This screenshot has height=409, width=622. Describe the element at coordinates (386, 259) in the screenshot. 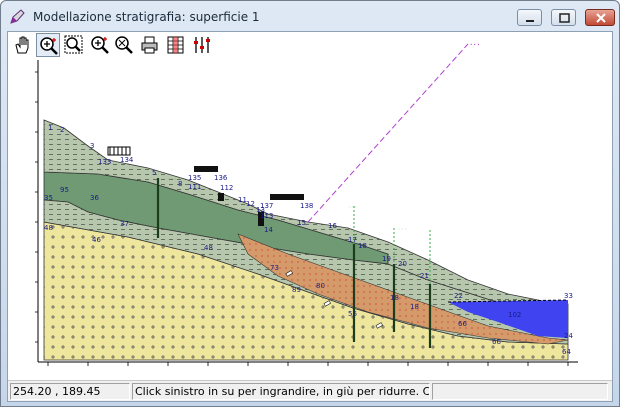

I see `svg-text: 19` at that location.